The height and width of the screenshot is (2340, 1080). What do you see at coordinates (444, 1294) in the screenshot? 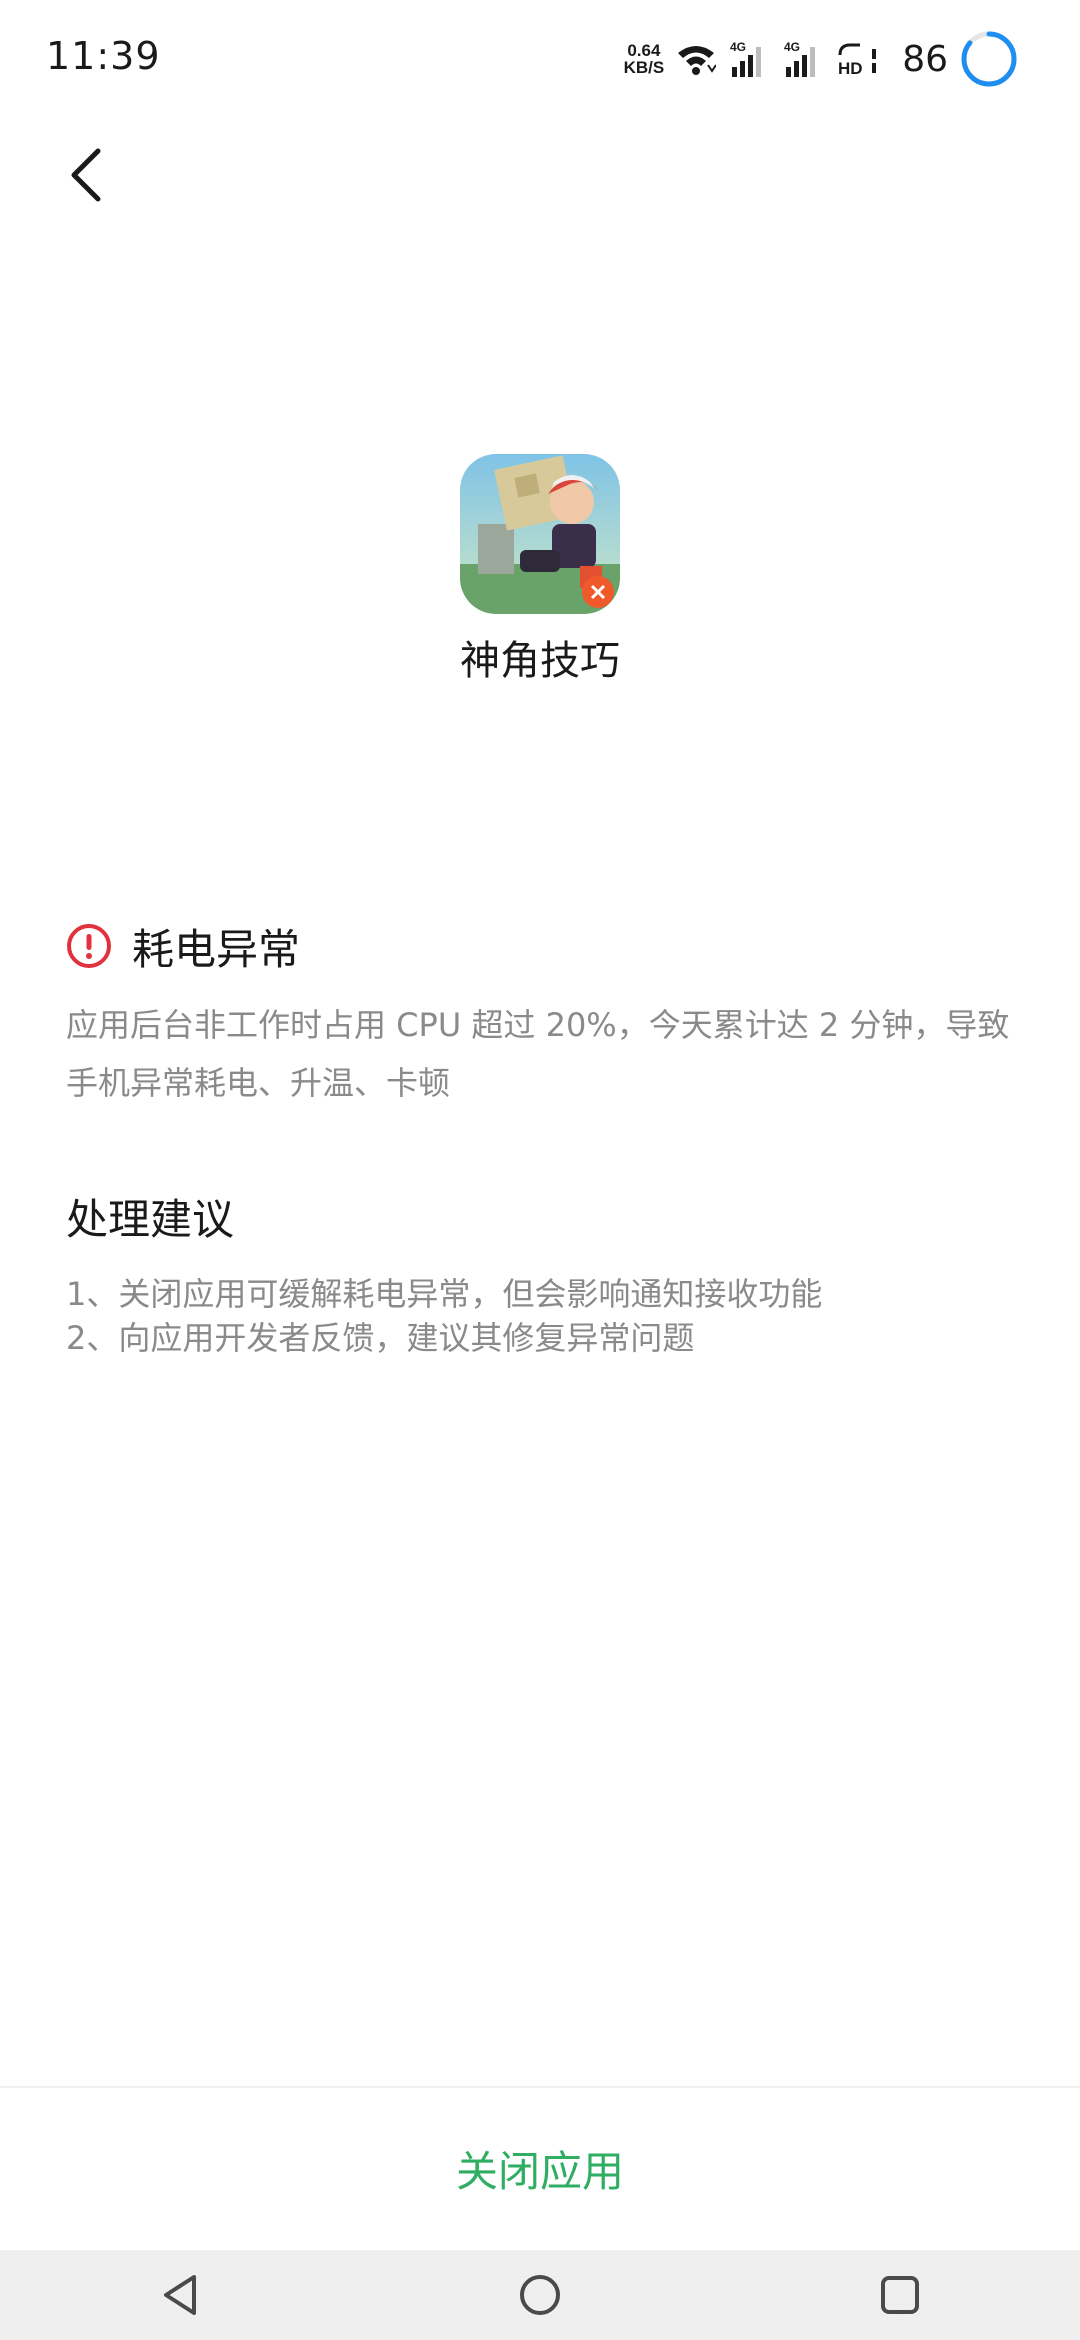
I see `advice-item: 1、关闭应用可缓解耗电异常，但会影响通知接收功能` at bounding box center [444, 1294].